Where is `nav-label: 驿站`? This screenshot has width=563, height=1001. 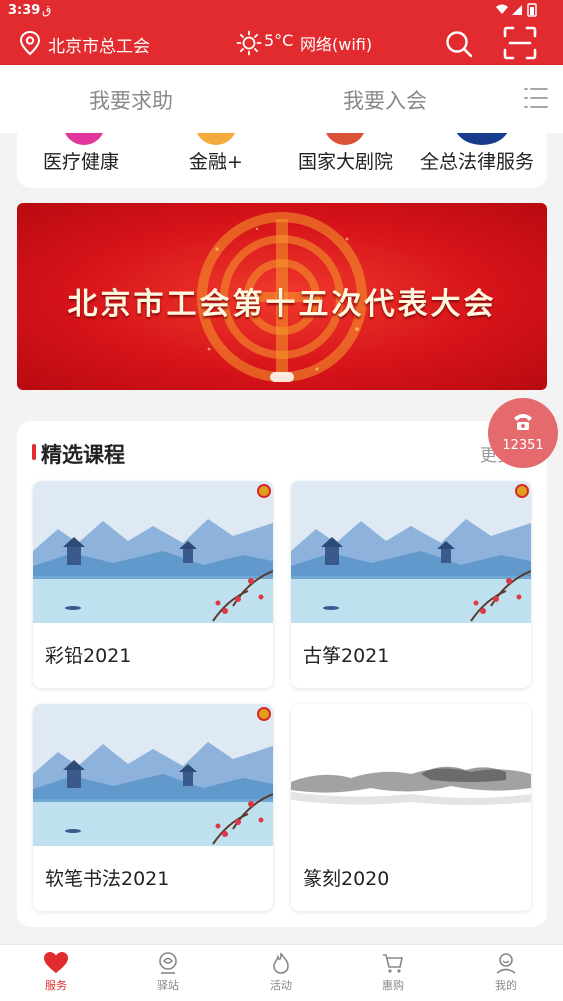 nav-label: 驿站 is located at coordinates (168, 985).